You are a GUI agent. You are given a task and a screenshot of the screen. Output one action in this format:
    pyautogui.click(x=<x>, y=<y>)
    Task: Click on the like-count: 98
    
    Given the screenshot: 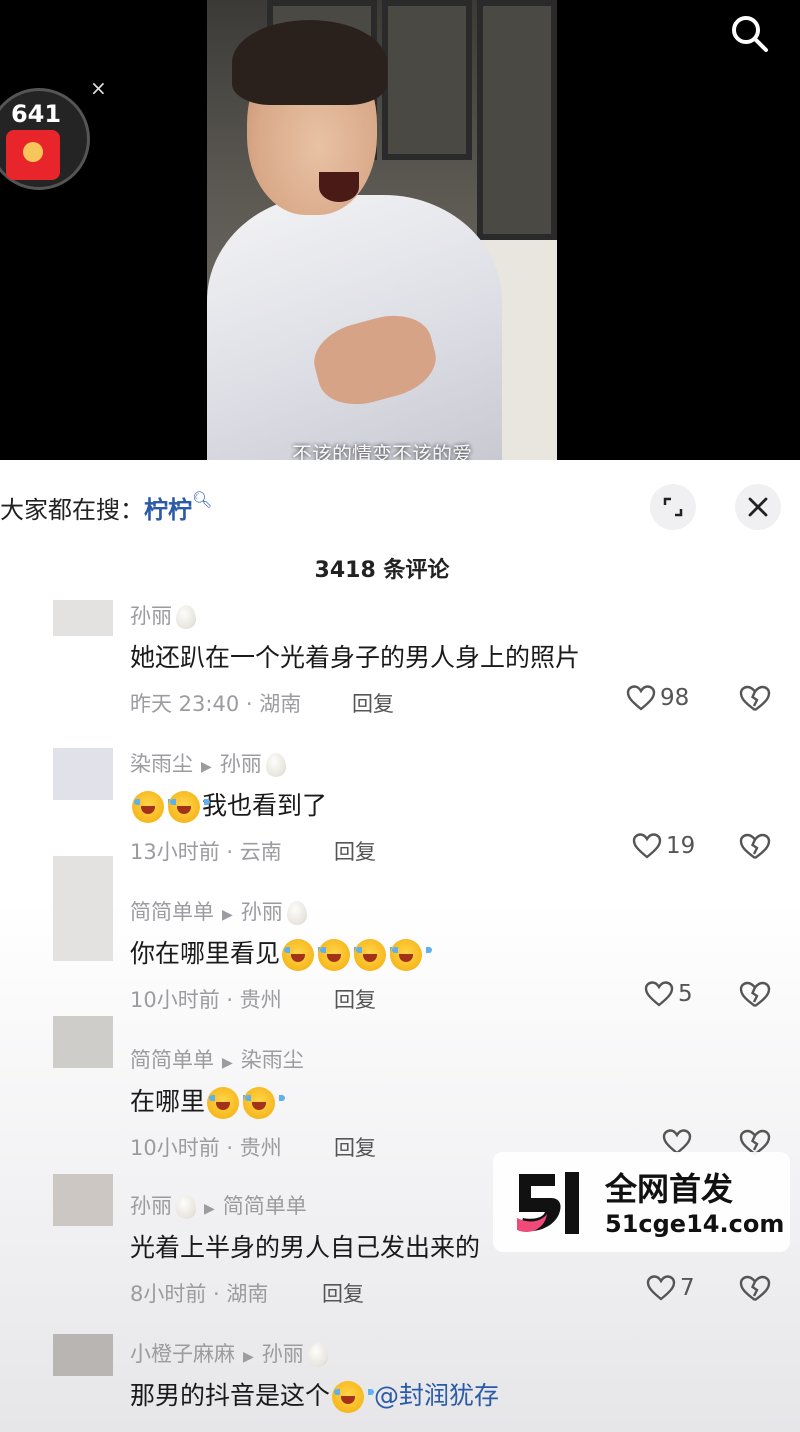 What is the action you would take?
    pyautogui.click(x=675, y=698)
    